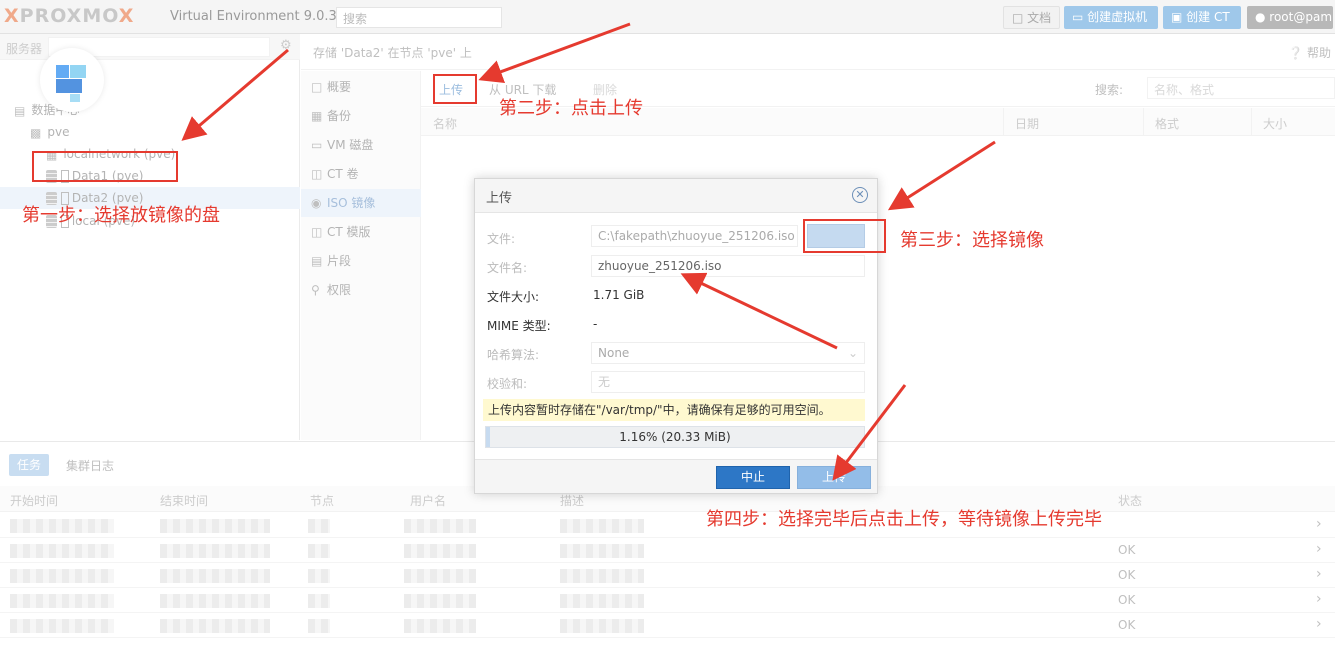 This screenshot has width=1335, height=648. What do you see at coordinates (235, 94) in the screenshot?
I see `arrow-step1` at bounding box center [235, 94].